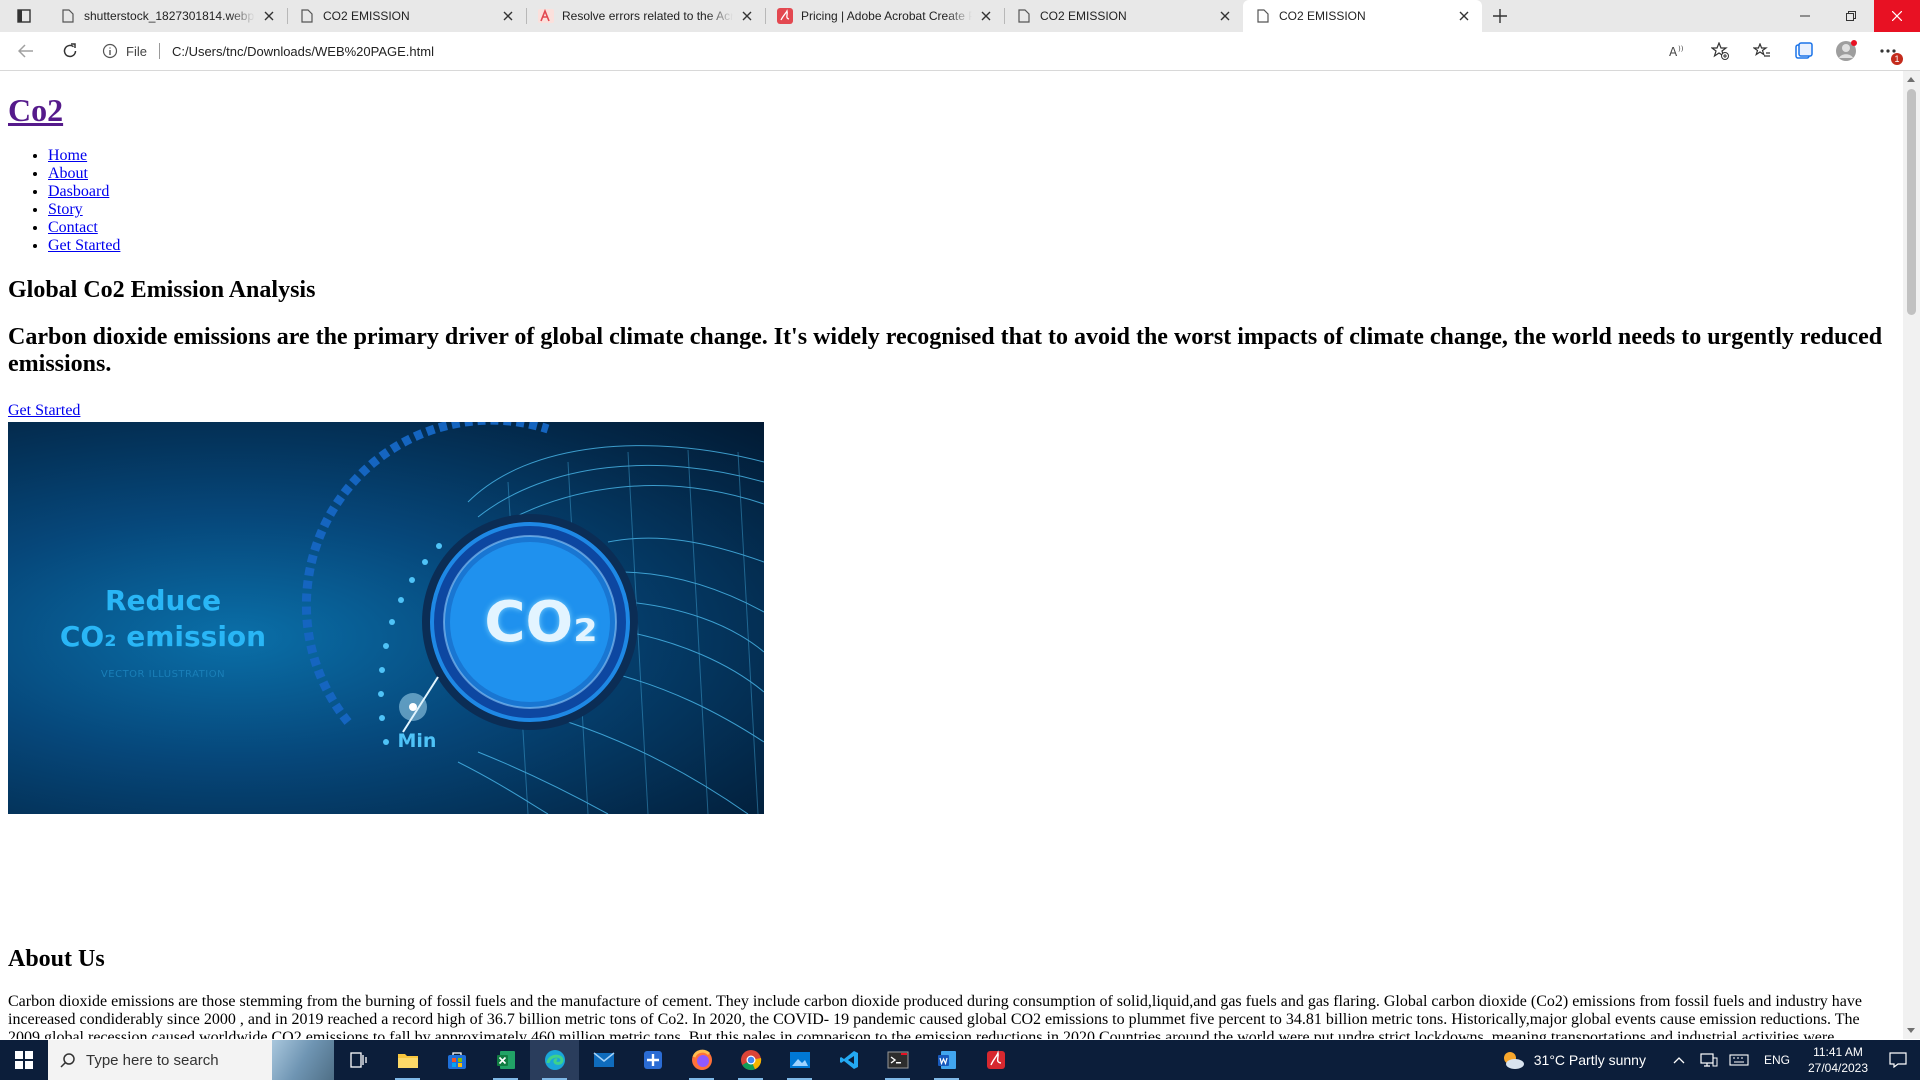 This screenshot has height=1080, width=1920. Describe the element at coordinates (159, 51) in the screenshot. I see `address-separator` at that location.